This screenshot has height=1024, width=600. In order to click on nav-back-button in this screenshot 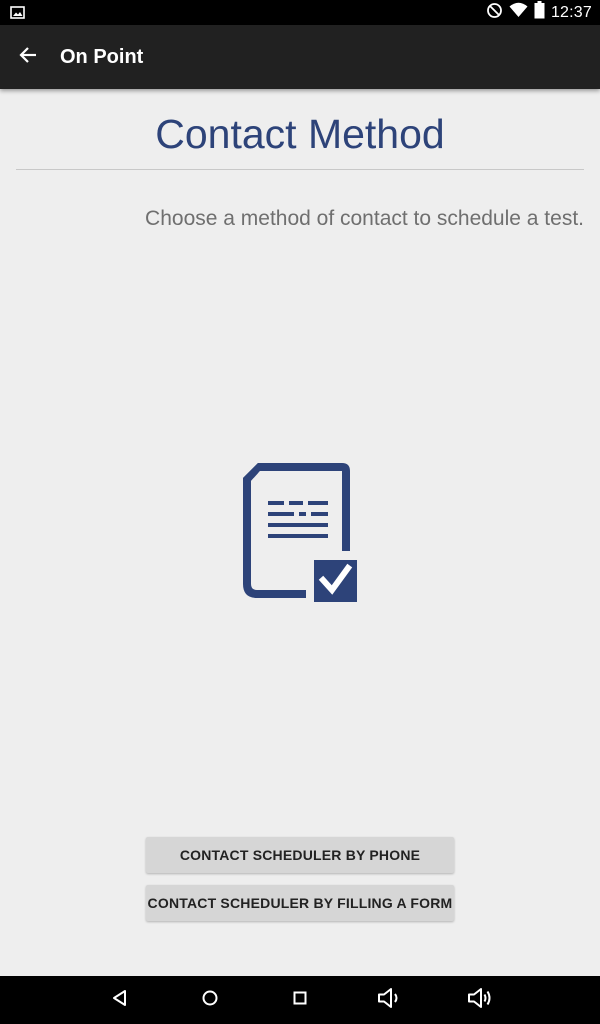, I will do `click(120, 1000)`.